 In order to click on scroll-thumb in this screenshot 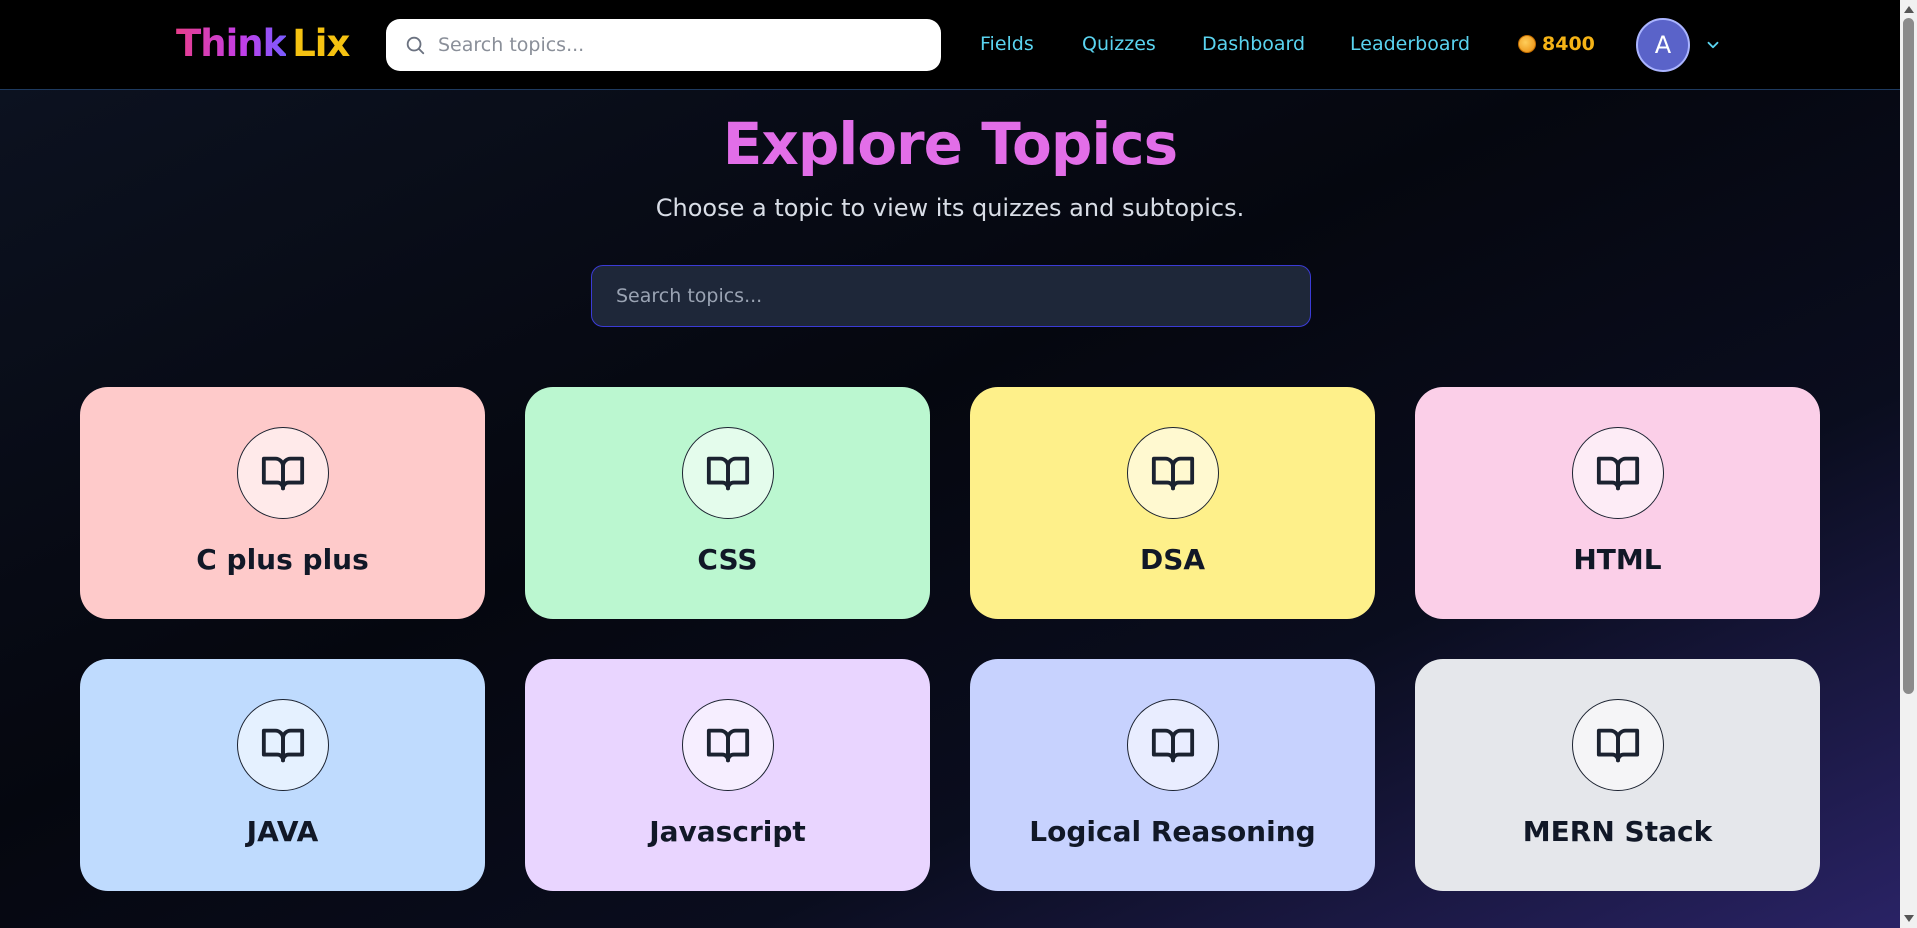, I will do `click(1908, 356)`.